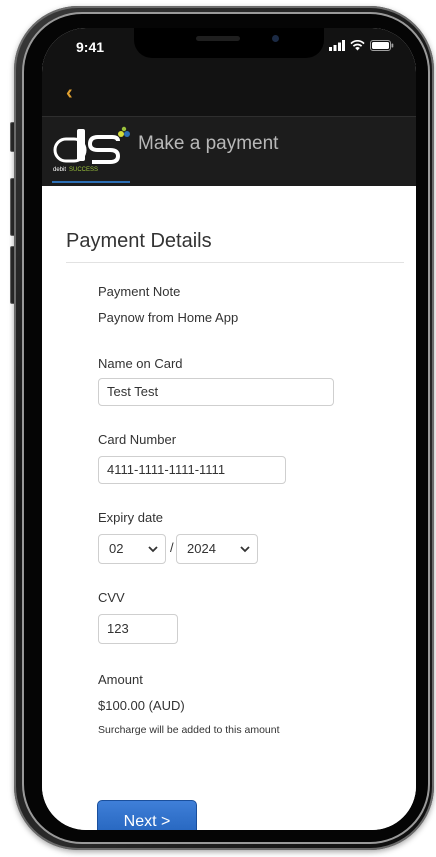  What do you see at coordinates (139, 241) in the screenshot?
I see `section-title: Payment Details` at bounding box center [139, 241].